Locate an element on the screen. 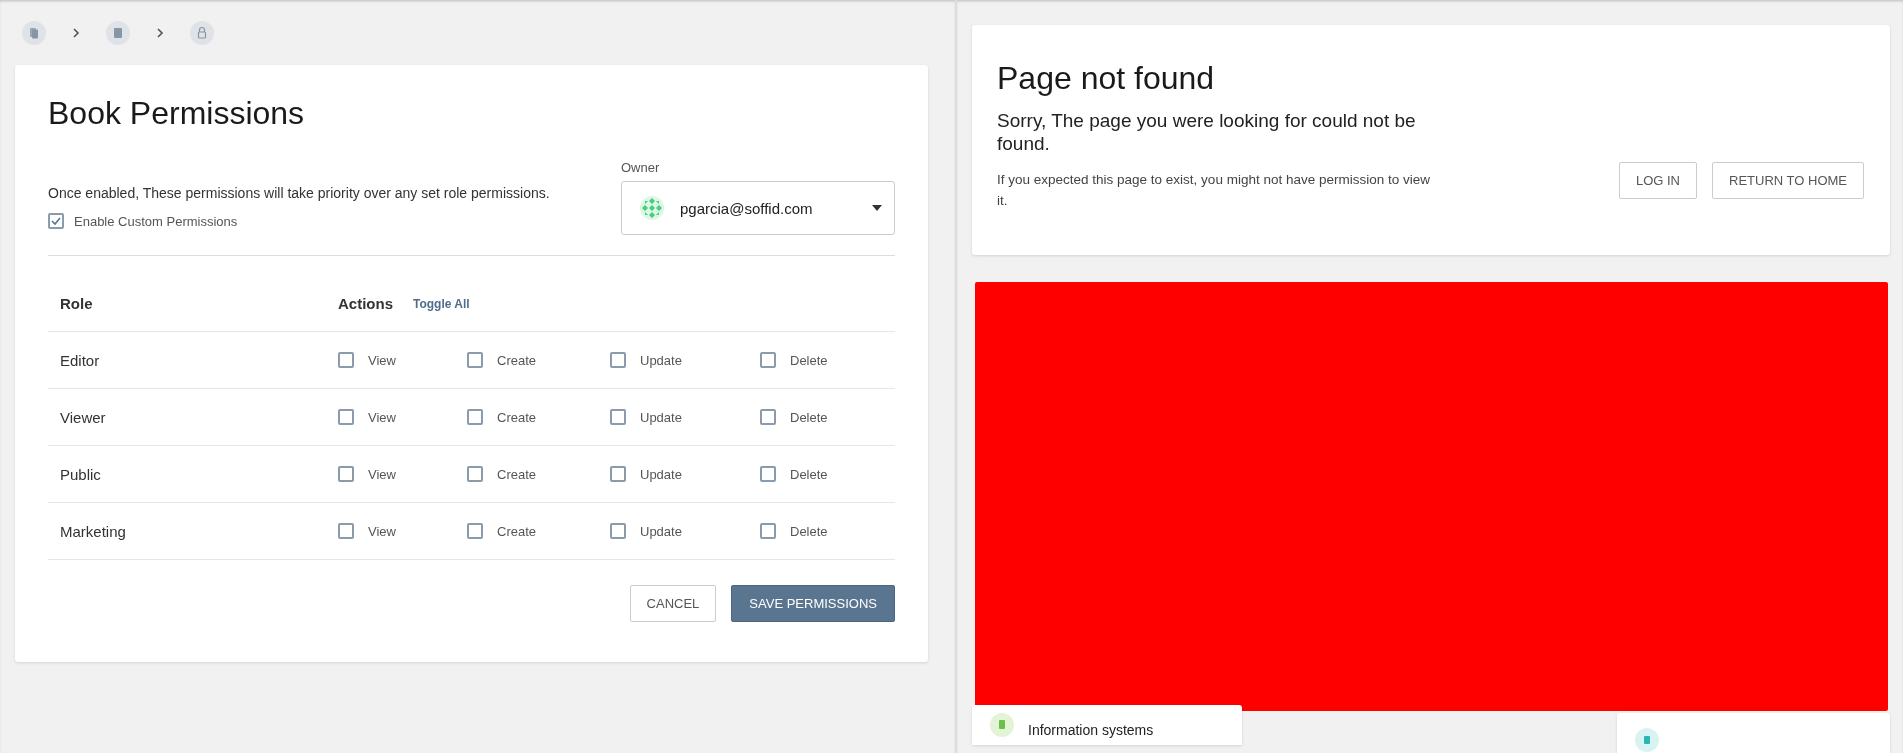 Image resolution: width=1903 pixels, height=753 pixels. caret-icon is located at coordinates (877, 208).